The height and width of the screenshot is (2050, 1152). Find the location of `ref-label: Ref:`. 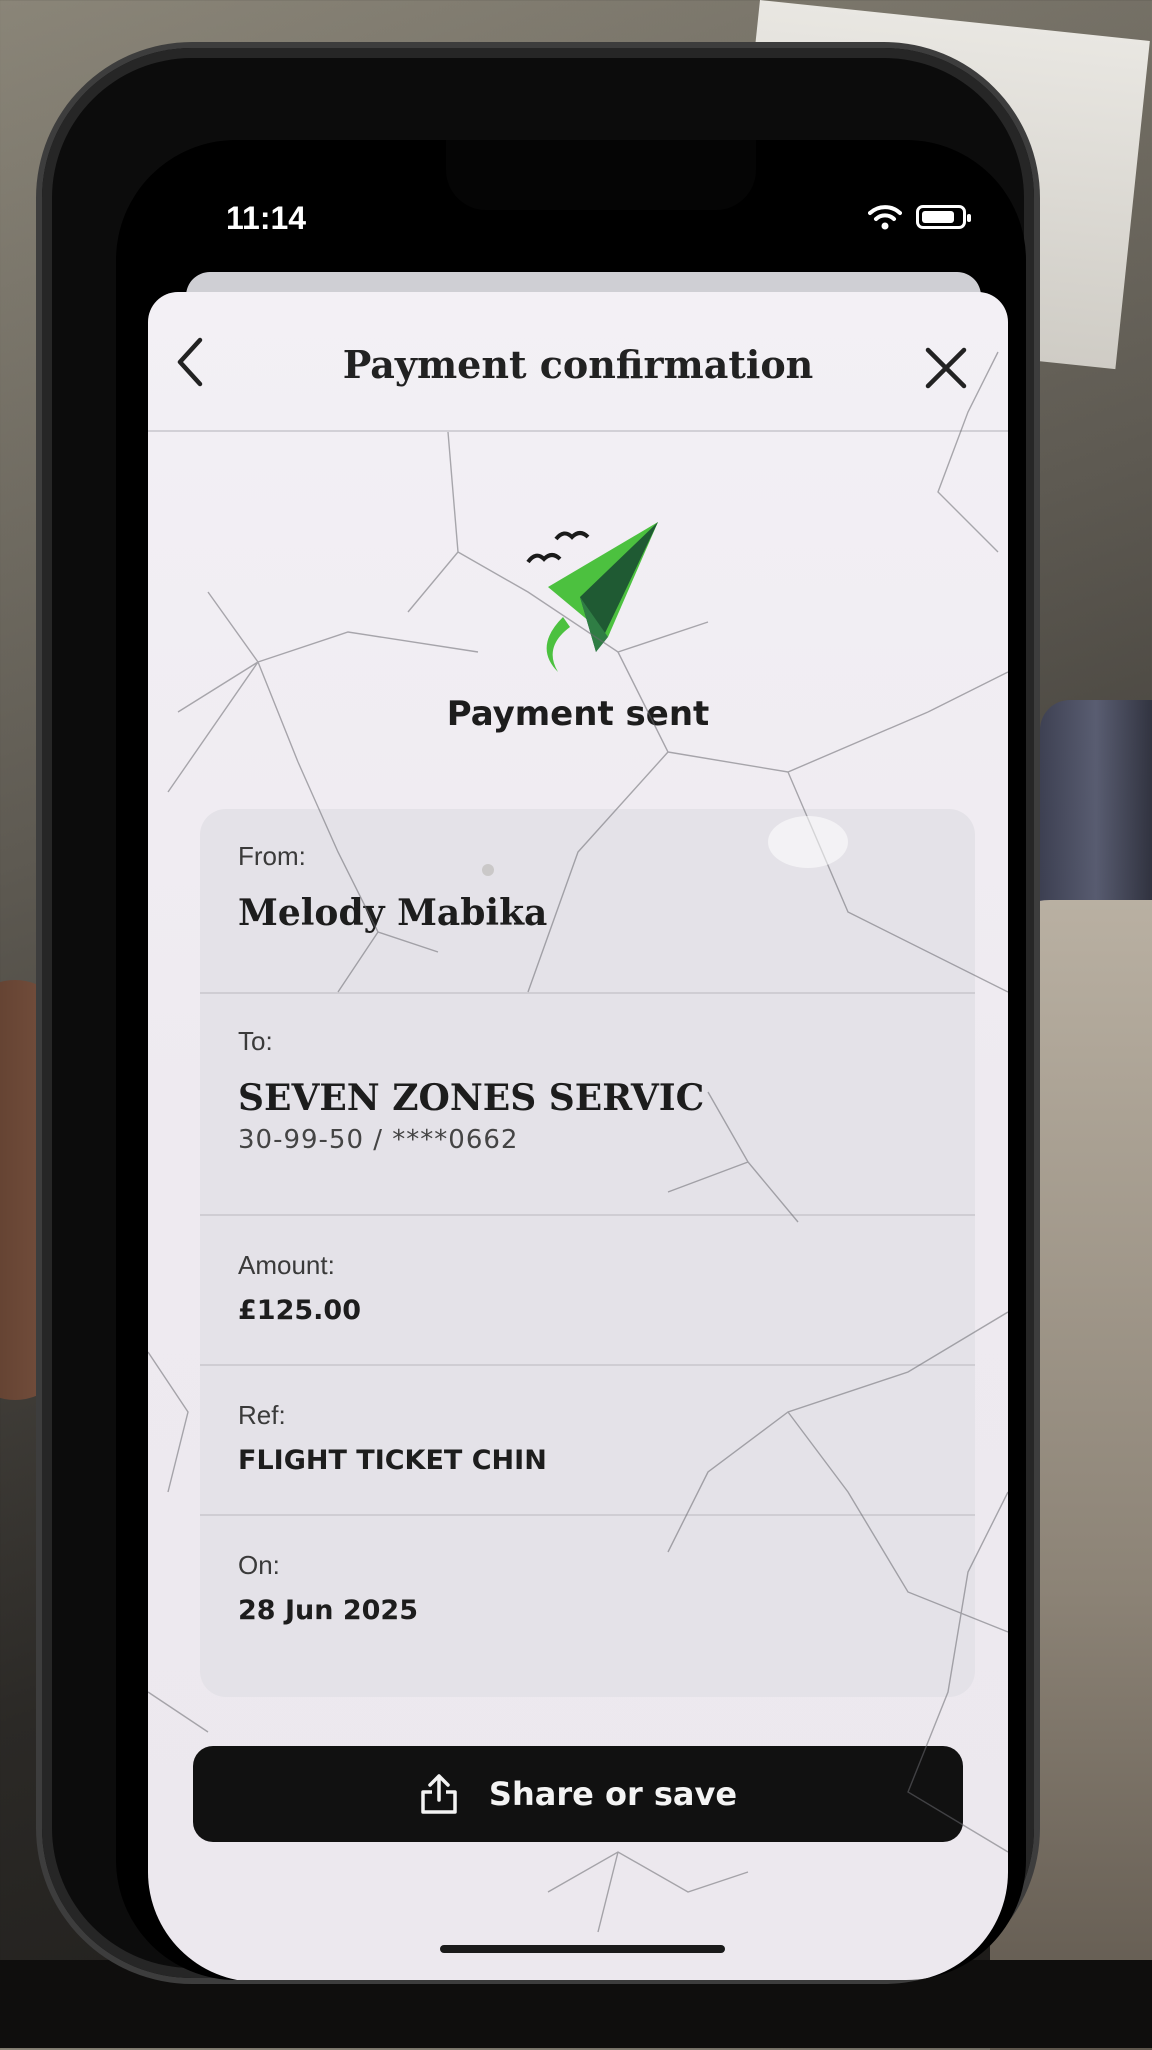

ref-label: Ref: is located at coordinates (262, 1415).